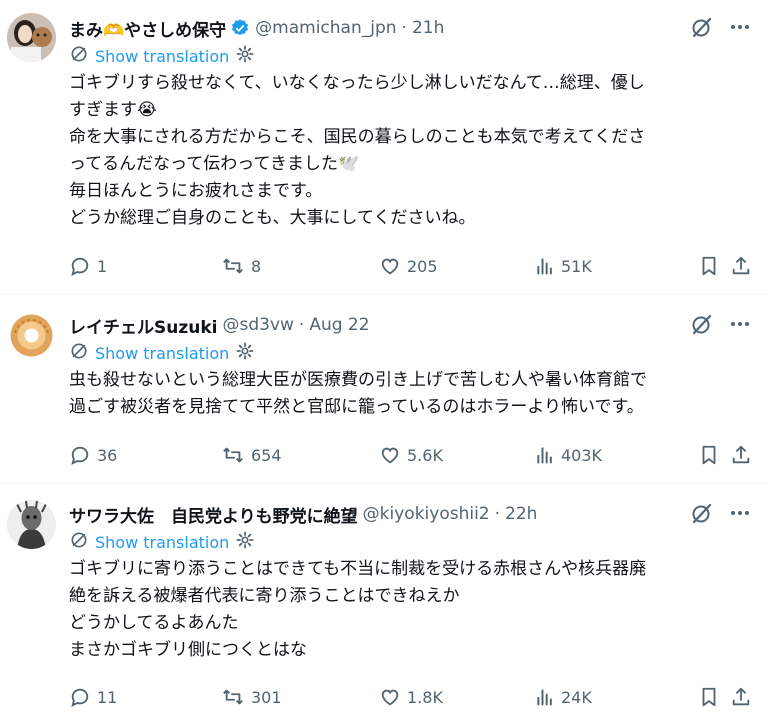 The width and height of the screenshot is (768, 722). Describe the element at coordinates (240, 28) in the screenshot. I see `verified-badge-icon` at that location.